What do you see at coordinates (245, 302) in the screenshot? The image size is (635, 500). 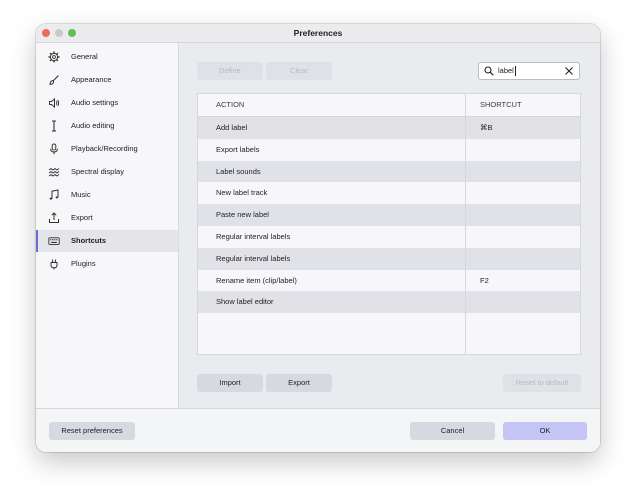 I see `row-action: Show label editor` at bounding box center [245, 302].